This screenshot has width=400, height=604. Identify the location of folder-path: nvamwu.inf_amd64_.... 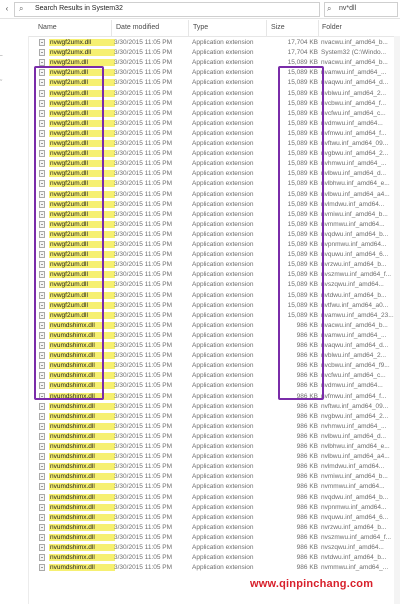
(354, 73).